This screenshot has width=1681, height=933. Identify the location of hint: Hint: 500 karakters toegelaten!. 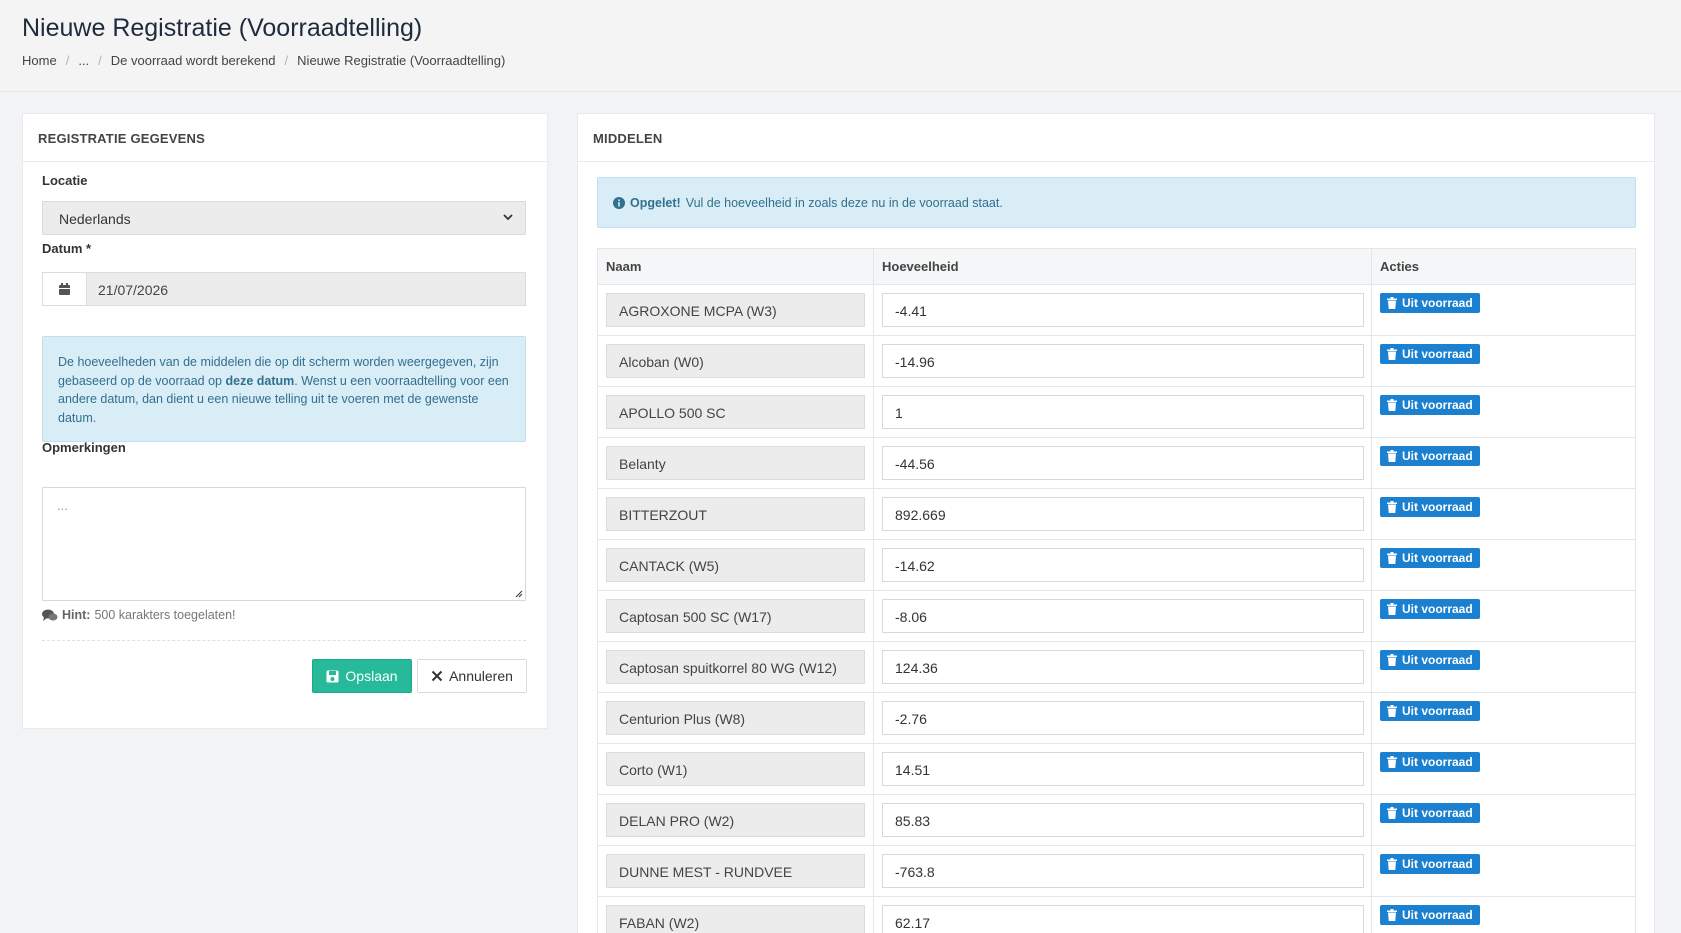
(139, 615).